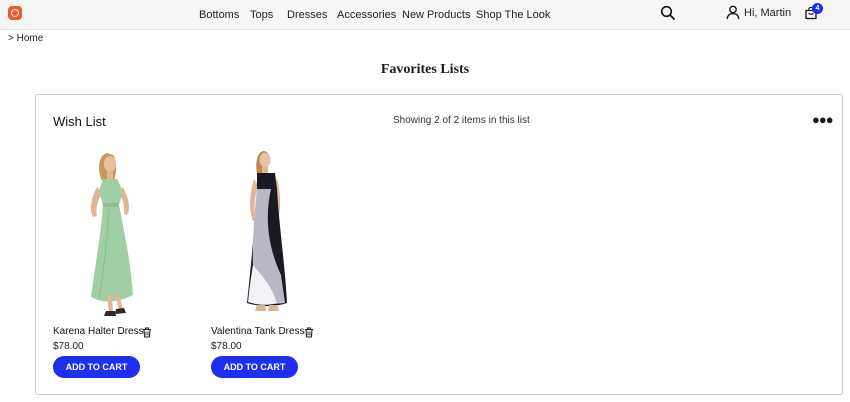  What do you see at coordinates (307, 15) in the screenshot?
I see `nav-item-dresses: Dresses` at bounding box center [307, 15].